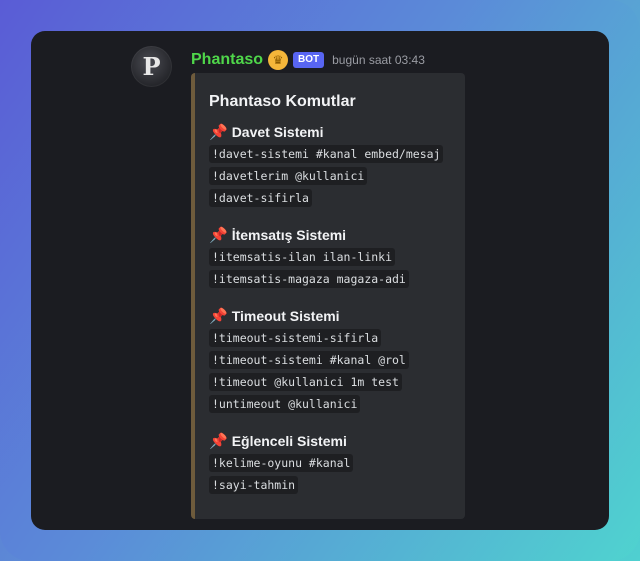 The image size is (640, 561). Describe the element at coordinates (326, 154) in the screenshot. I see `command-code: !davet-sistemi #kanal embed/mesaj` at that location.